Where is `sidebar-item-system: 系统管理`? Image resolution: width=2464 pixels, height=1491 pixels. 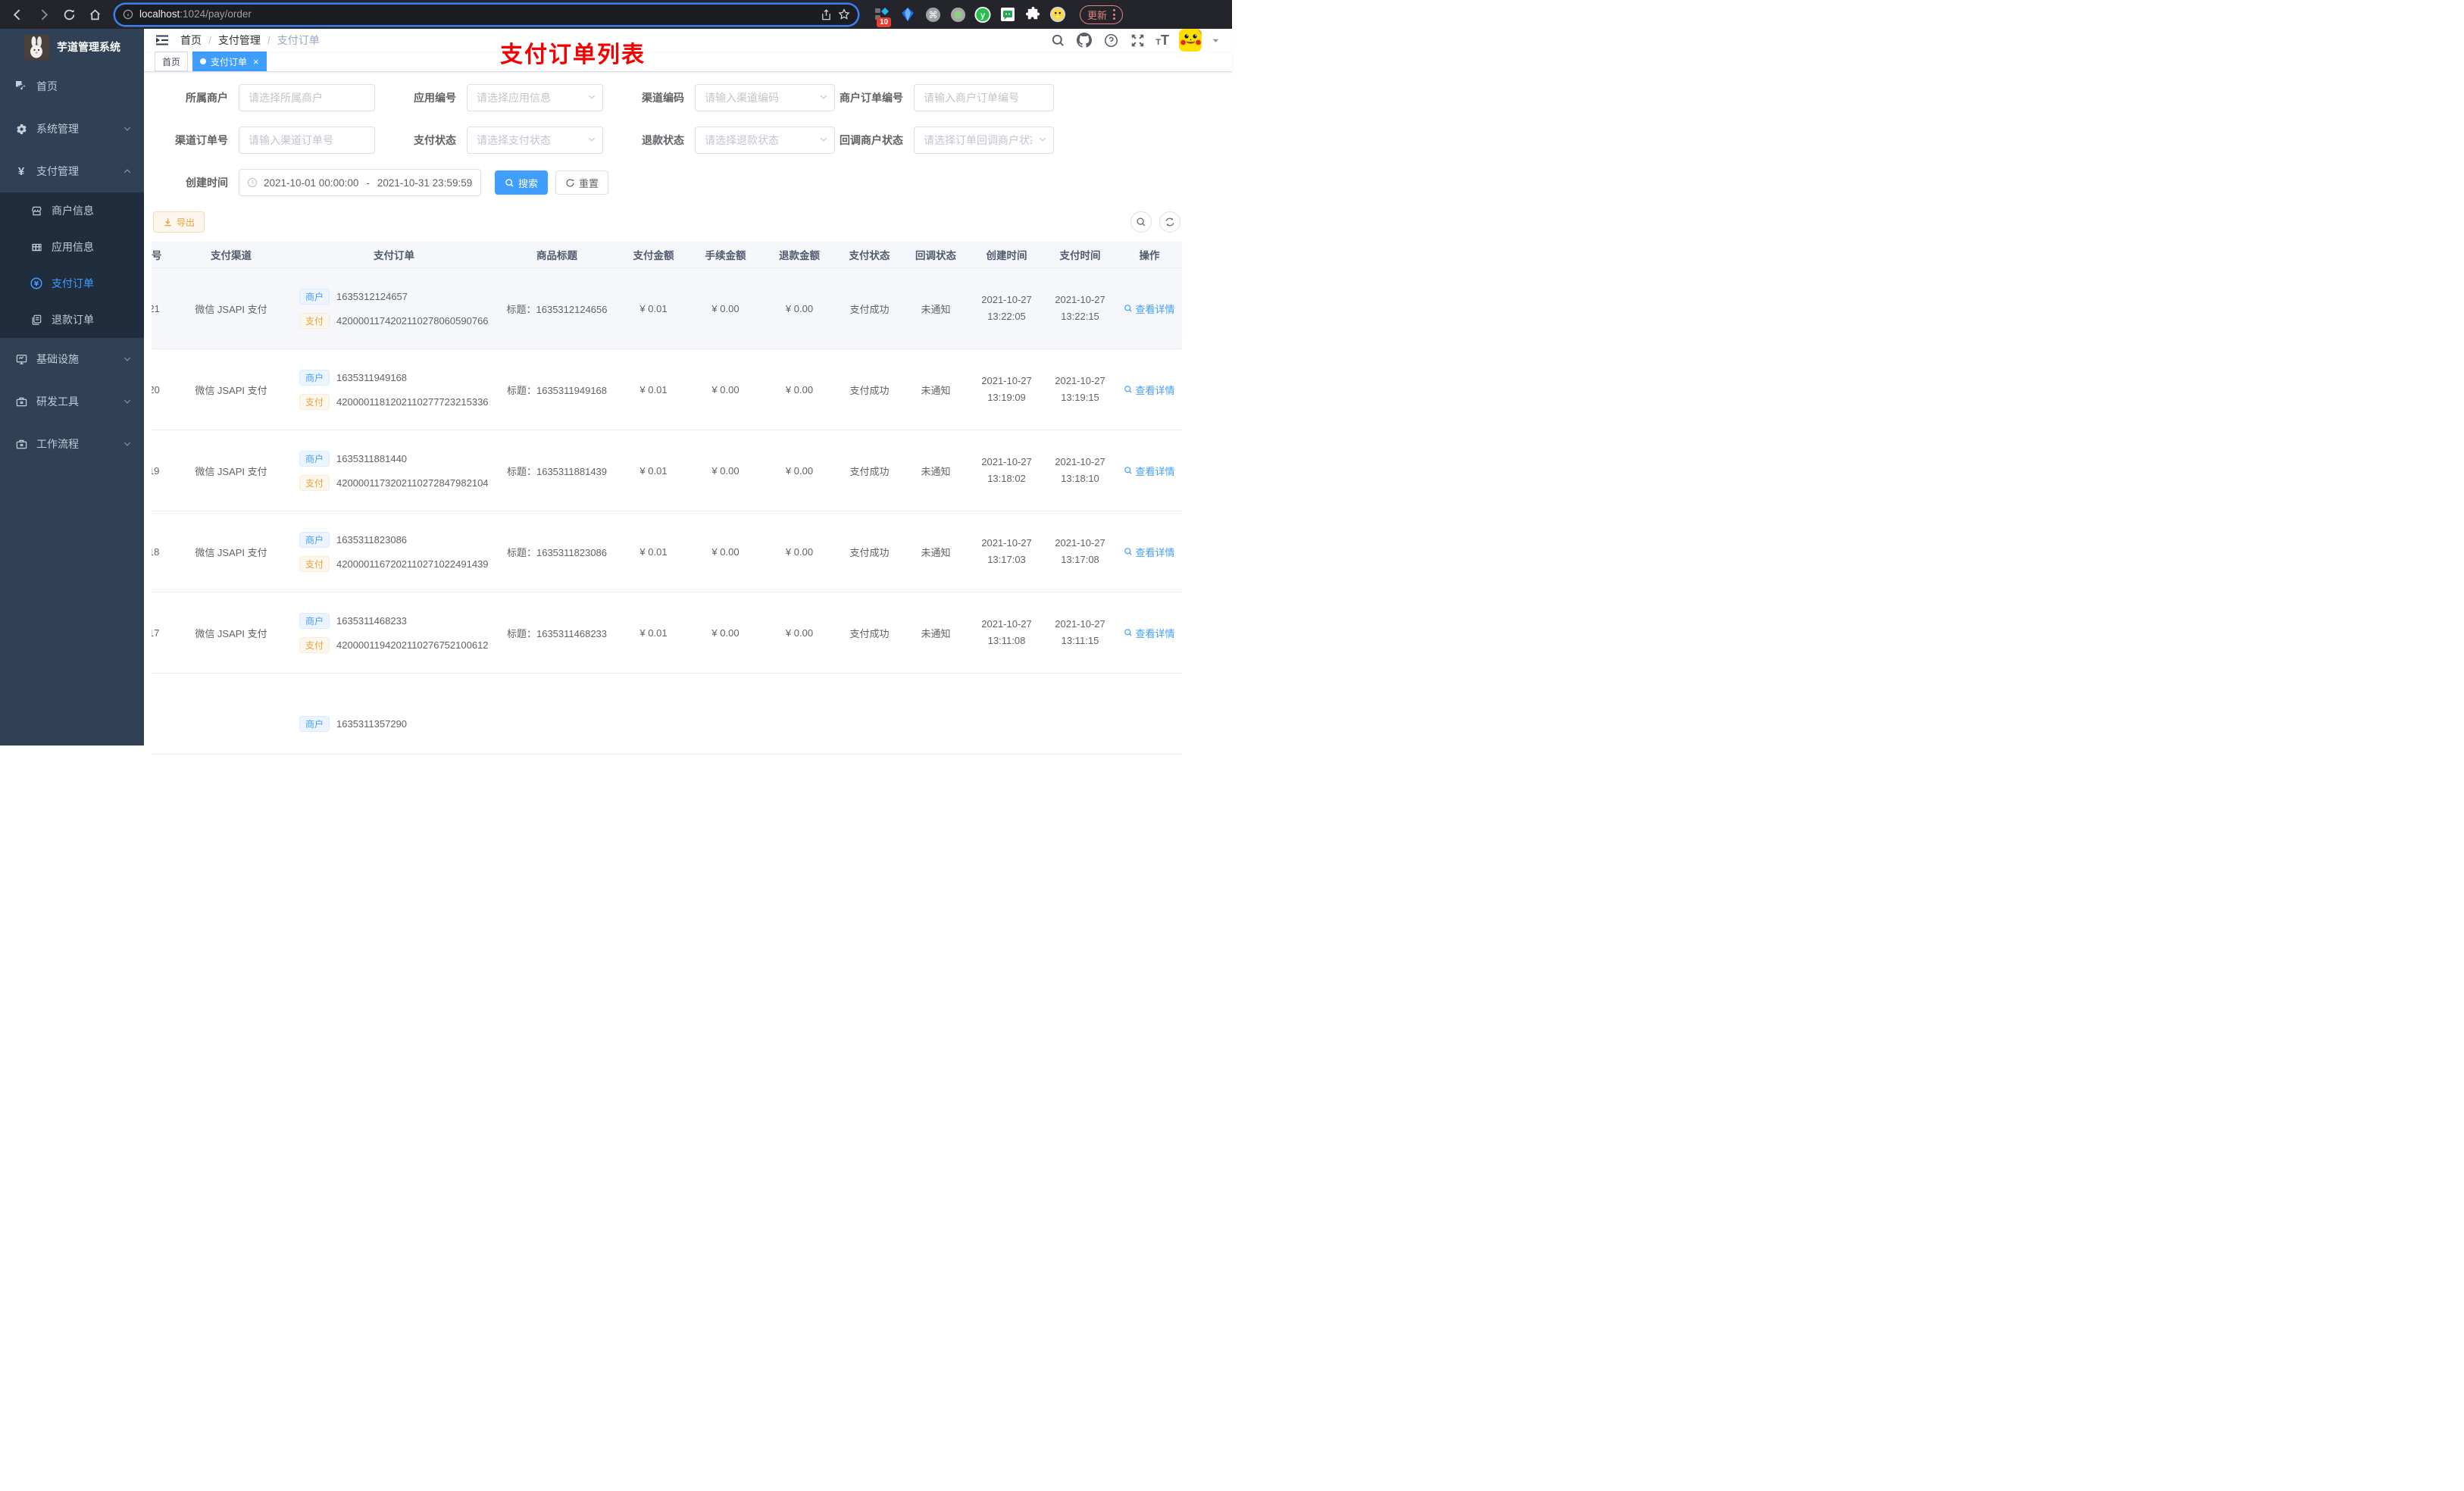 sidebar-item-system: 系统管理 is located at coordinates (72, 129).